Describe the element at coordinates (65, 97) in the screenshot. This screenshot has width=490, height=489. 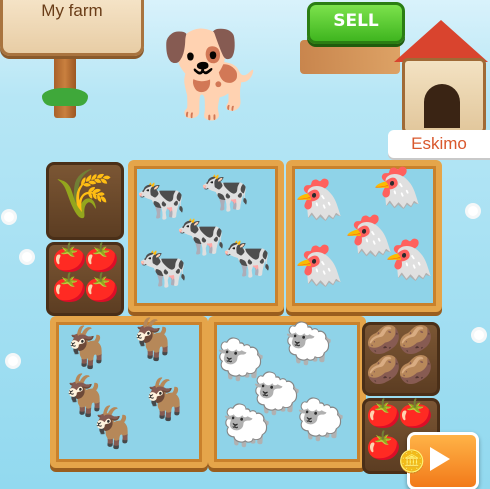
I see `grass-tuft` at that location.